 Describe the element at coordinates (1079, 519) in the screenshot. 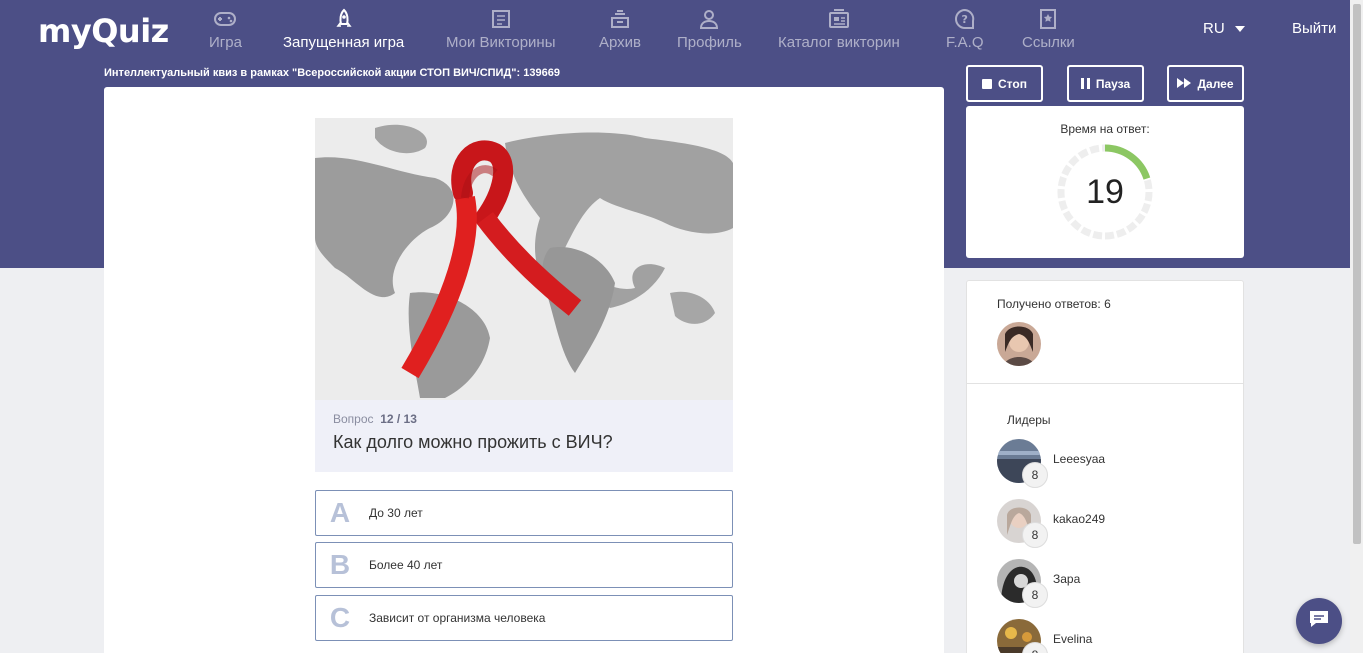

I see `leader-name: kakao249` at that location.